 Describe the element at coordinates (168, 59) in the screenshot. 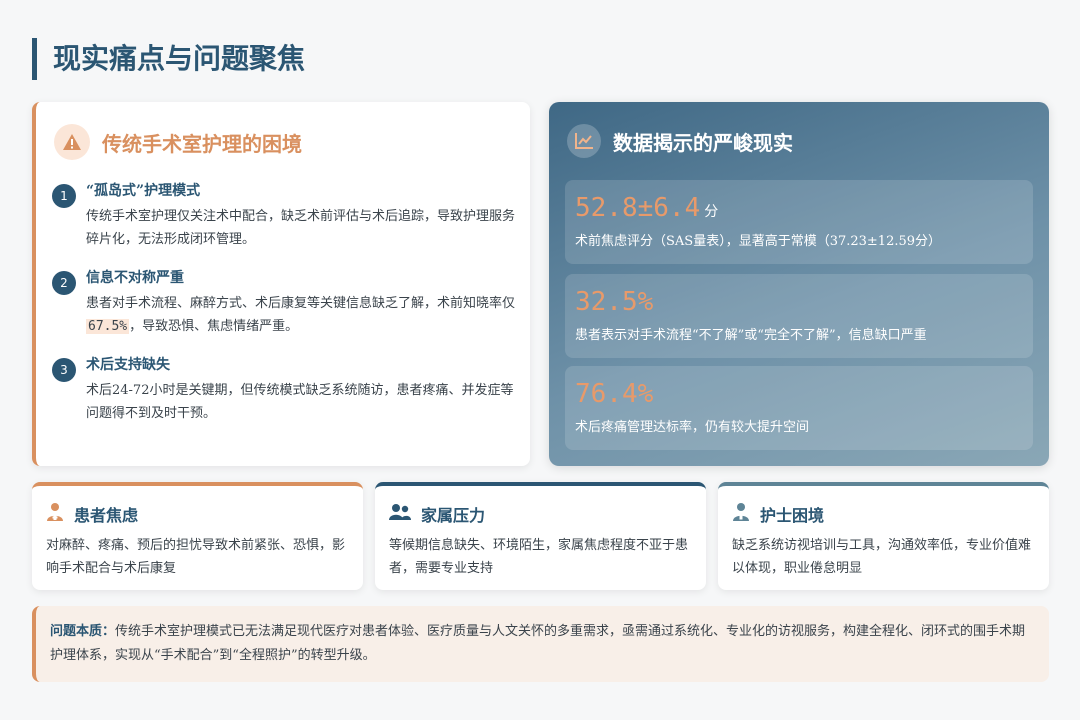

I see `page-title: 现实痛点与问题聚焦` at that location.